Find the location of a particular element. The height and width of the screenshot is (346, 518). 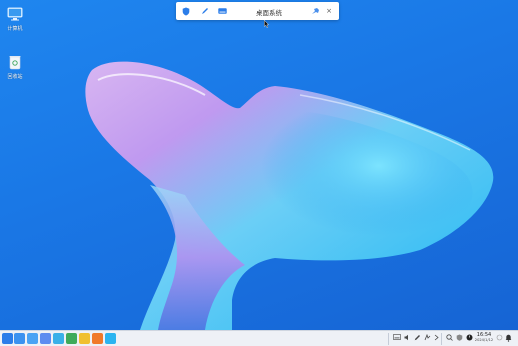

remote-desktop-toolbar: 桌面系统 × is located at coordinates (257, 11).